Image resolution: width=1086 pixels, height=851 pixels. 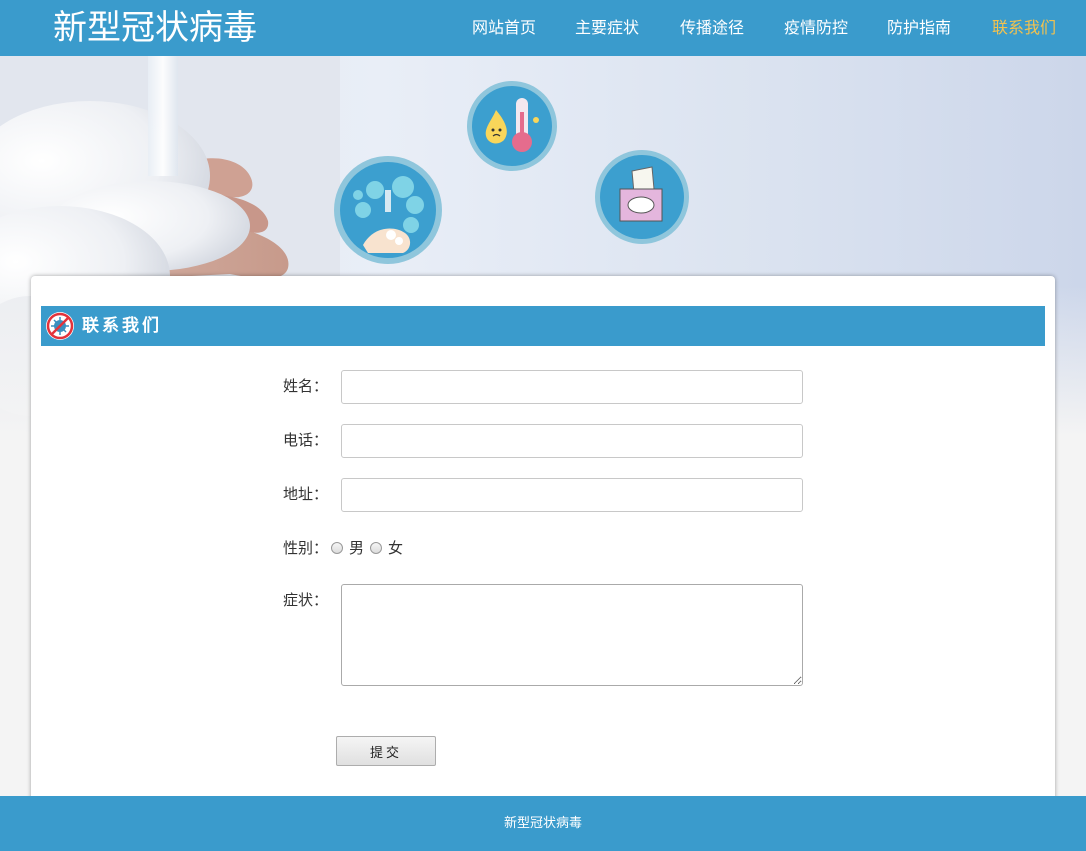 What do you see at coordinates (306, 494) in the screenshot?
I see `address-label: 地址：` at bounding box center [306, 494].